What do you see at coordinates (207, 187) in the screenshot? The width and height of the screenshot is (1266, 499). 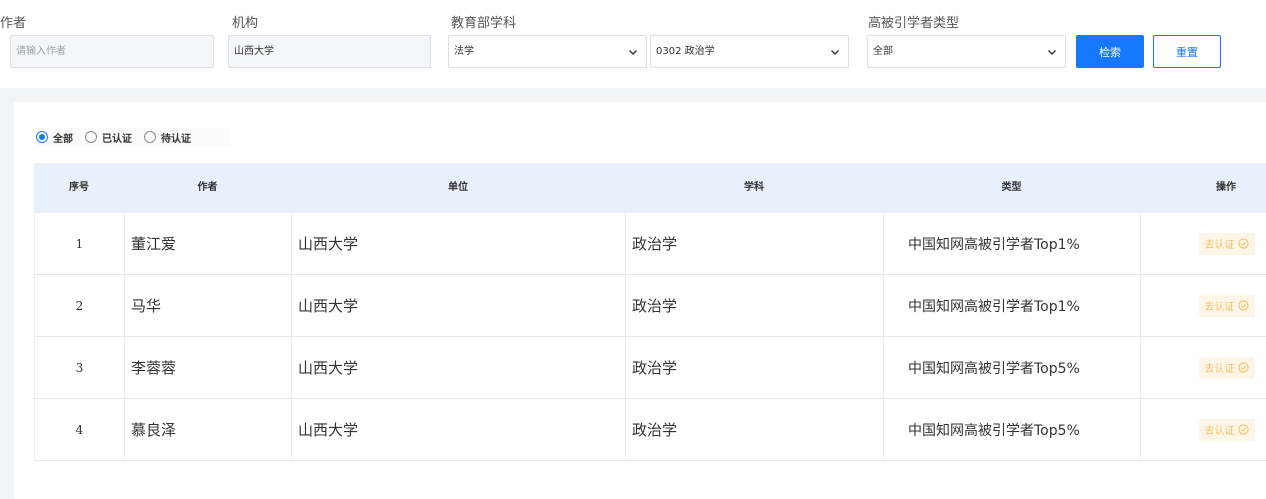 I see `header-author: 作者` at bounding box center [207, 187].